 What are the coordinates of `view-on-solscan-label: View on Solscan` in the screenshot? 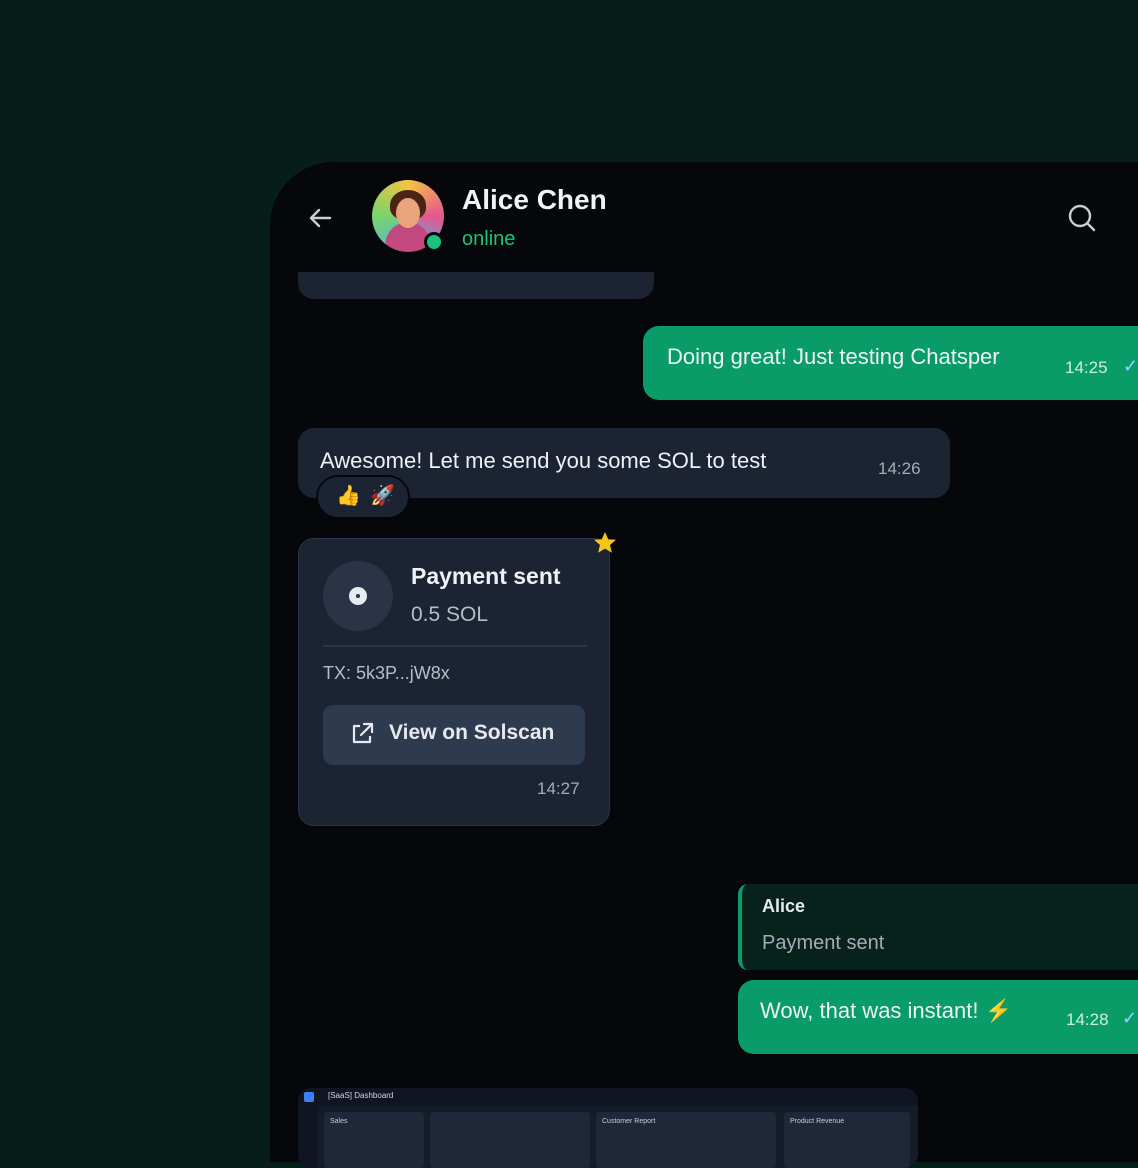 It's located at (472, 732).